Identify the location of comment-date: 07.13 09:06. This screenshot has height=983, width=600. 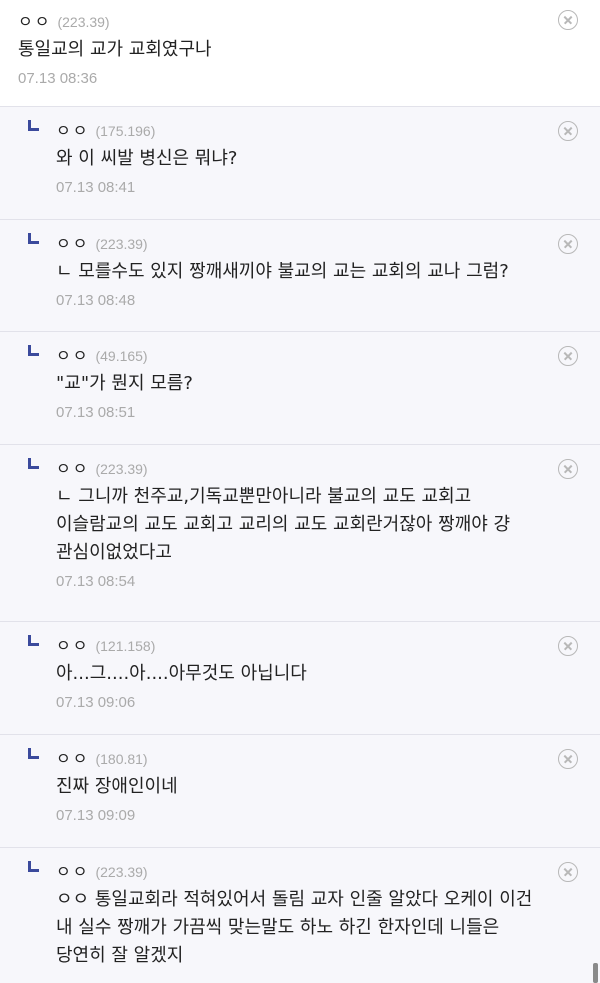
(96, 702).